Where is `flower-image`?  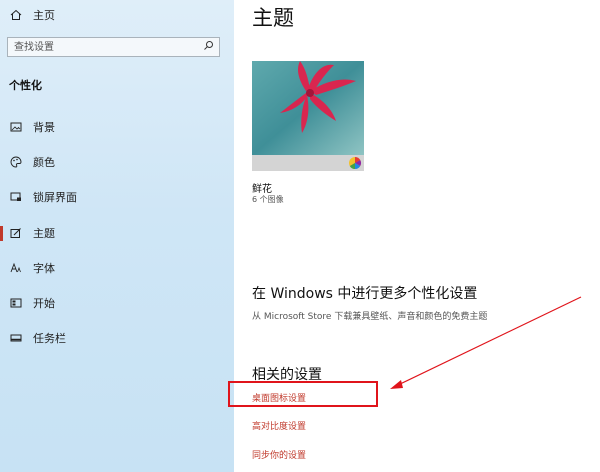
flower-image is located at coordinates (308, 116).